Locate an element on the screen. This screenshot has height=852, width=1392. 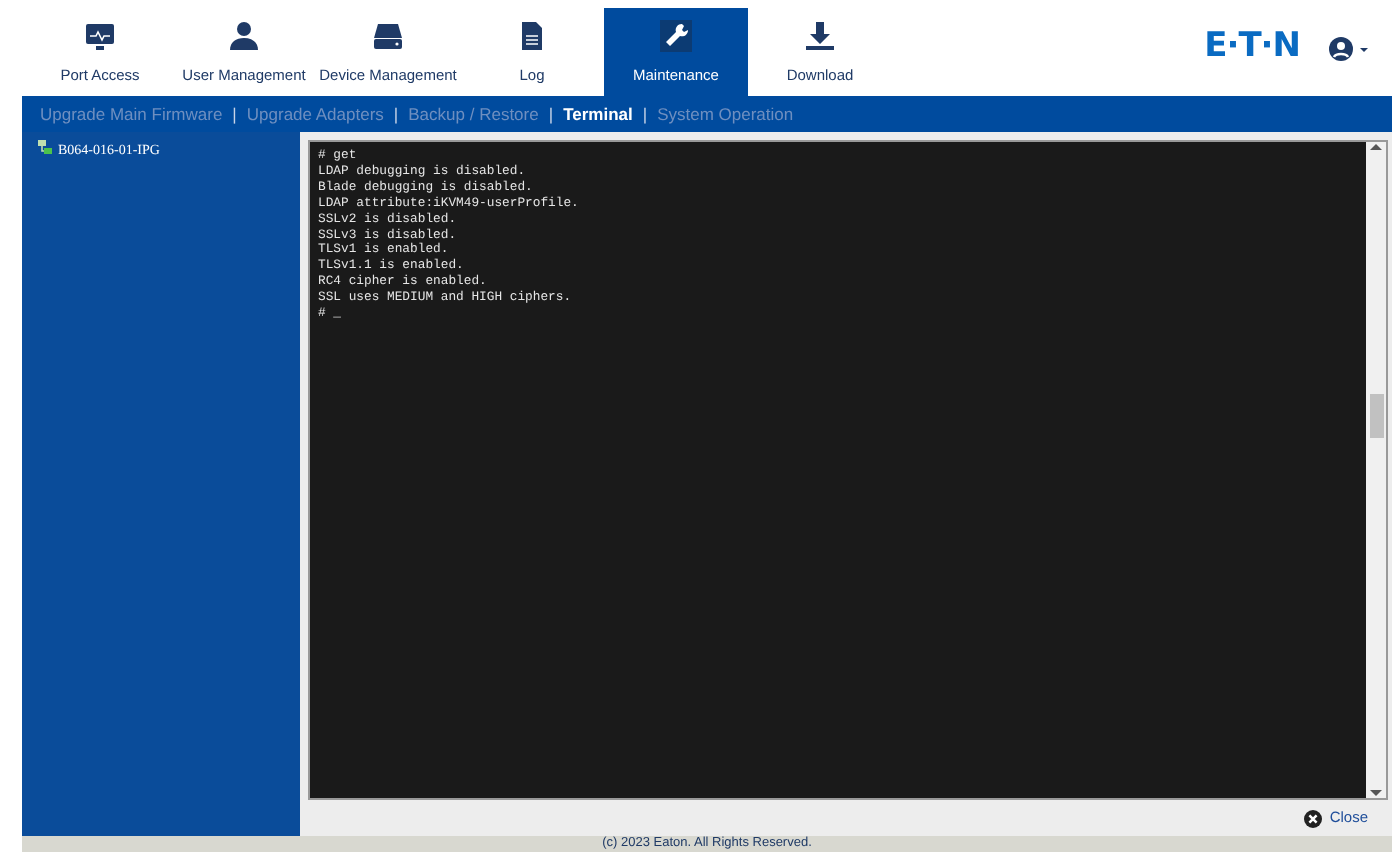
monitor-icon is located at coordinates (100, 35).